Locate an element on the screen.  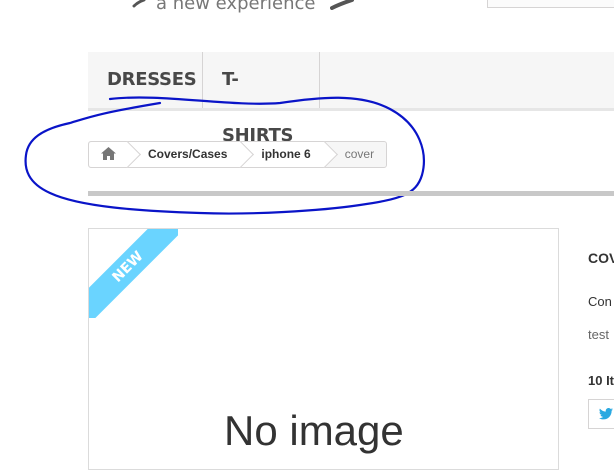
new-badge: NEW is located at coordinates (133, 273).